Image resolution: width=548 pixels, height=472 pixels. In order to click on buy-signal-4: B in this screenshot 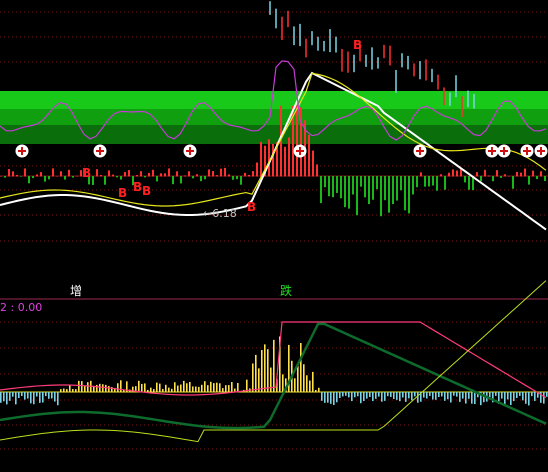, I will do `click(147, 191)`.